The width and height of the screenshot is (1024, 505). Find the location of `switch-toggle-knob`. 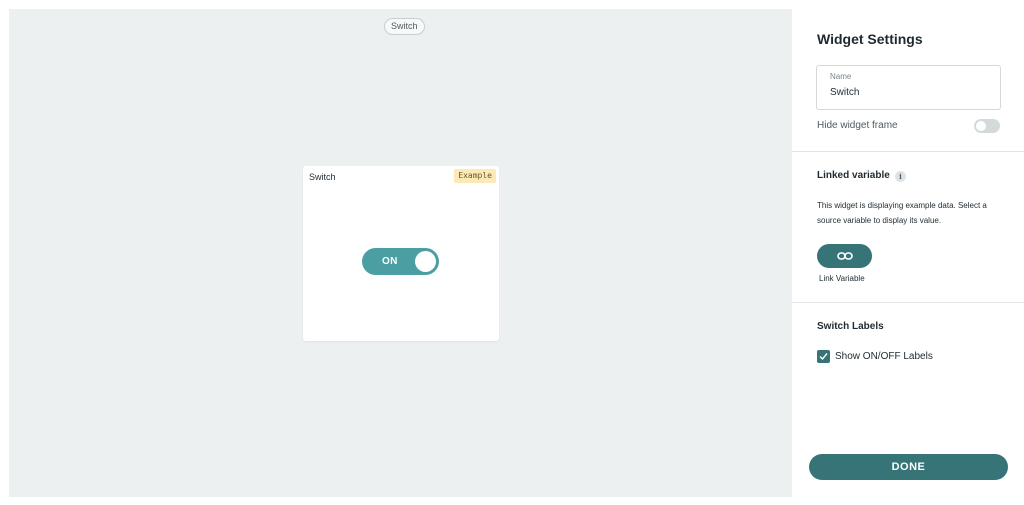

switch-toggle-knob is located at coordinates (425, 261).